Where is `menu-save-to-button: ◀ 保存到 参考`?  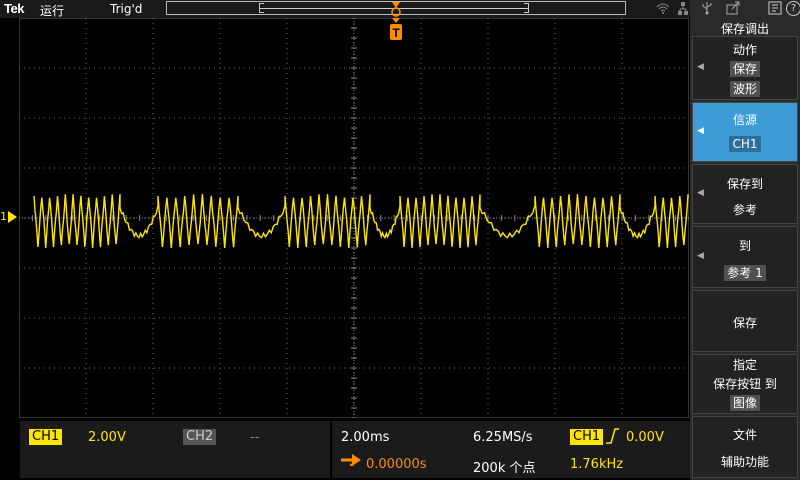
menu-save-to-button: ◀ 保存到 参考 is located at coordinates (745, 194).